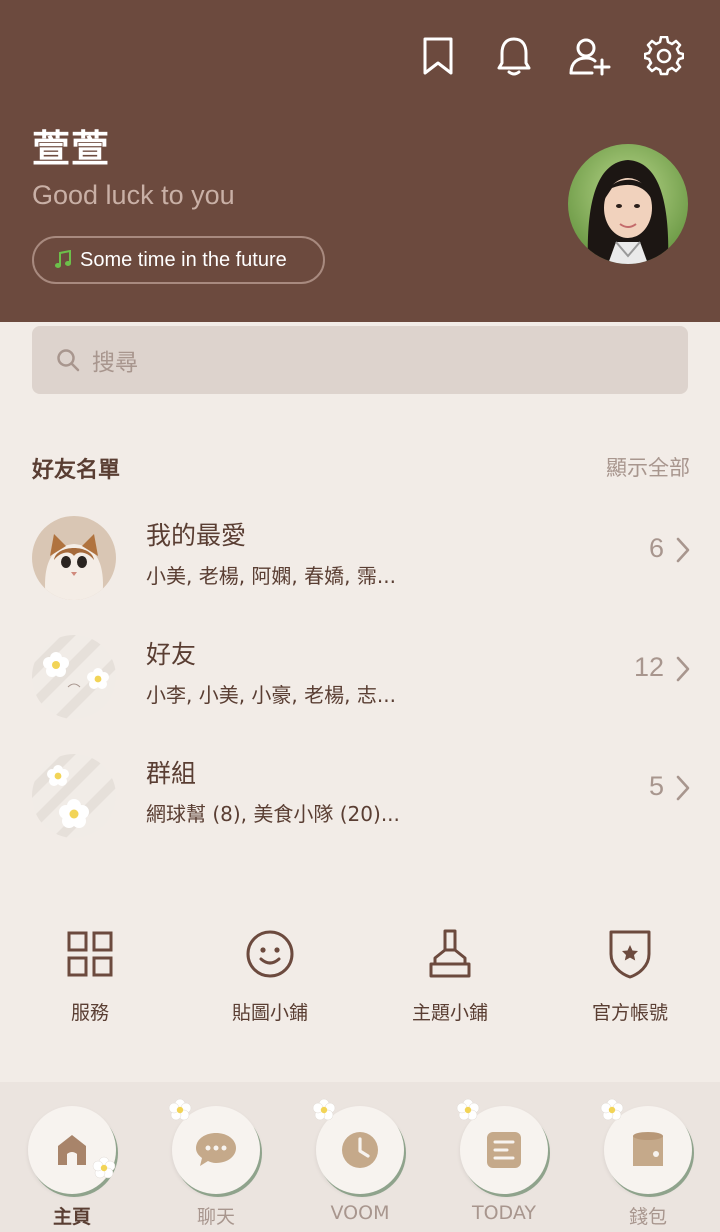 The image size is (720, 1232). I want to click on tab-chat-label: 聊天, so click(215, 1217).